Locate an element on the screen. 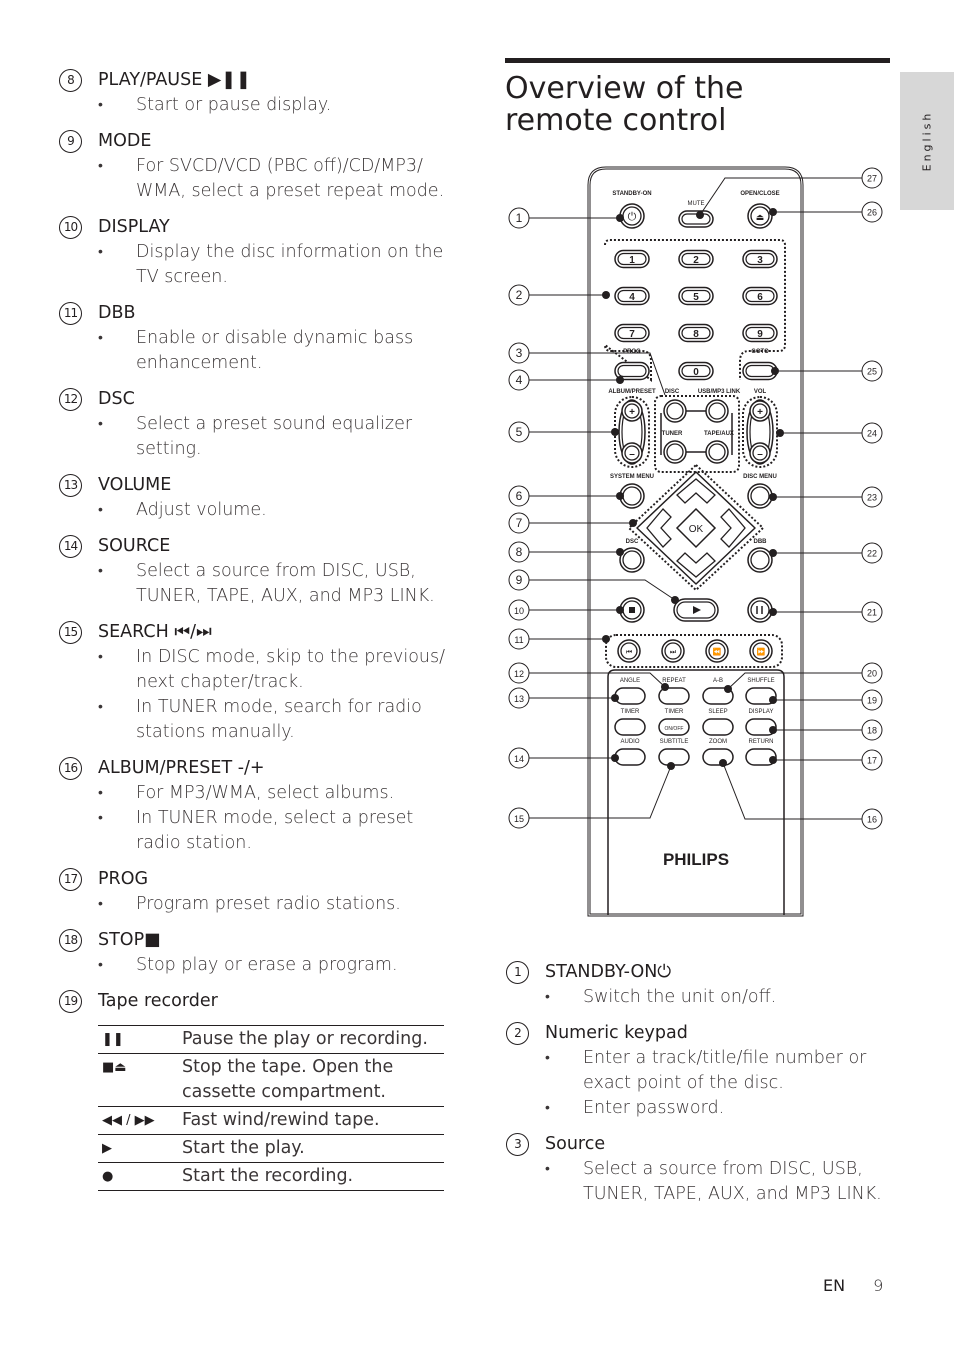  callout-right-17: 17 is located at coordinates (872, 760).